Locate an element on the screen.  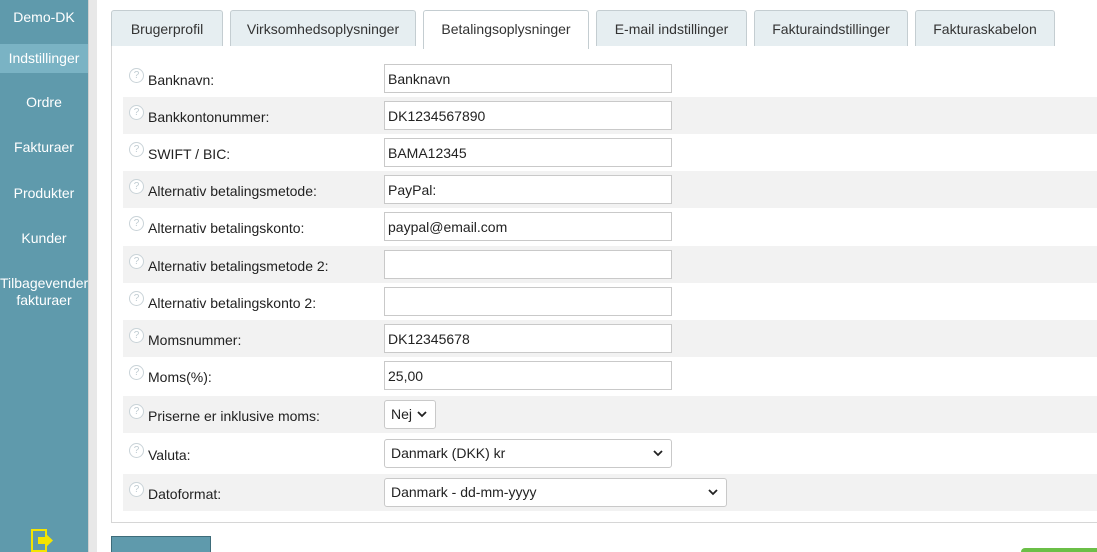
datoformat-label: Datoformat: is located at coordinates (185, 494).